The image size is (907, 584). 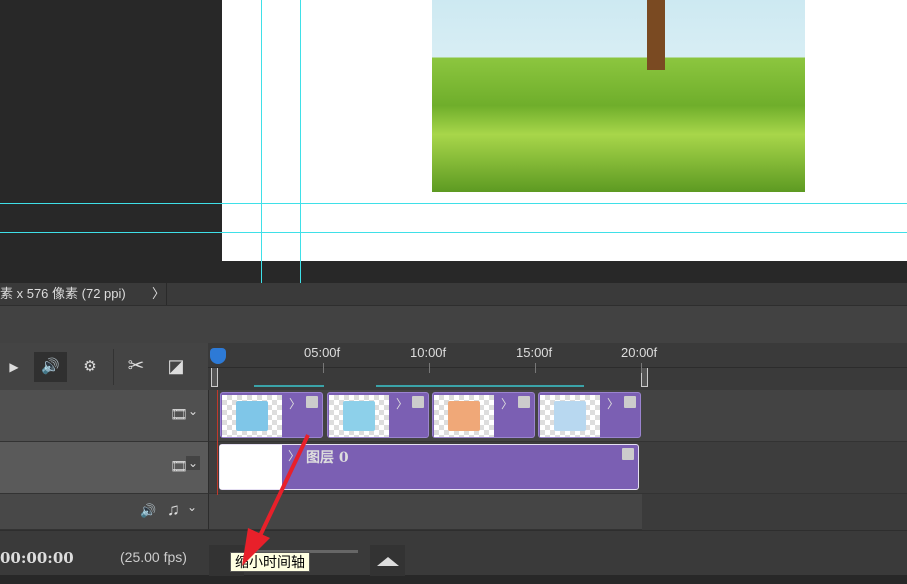 What do you see at coordinates (90, 367) in the screenshot?
I see `settings-gear-icon: ⚙` at bounding box center [90, 367].